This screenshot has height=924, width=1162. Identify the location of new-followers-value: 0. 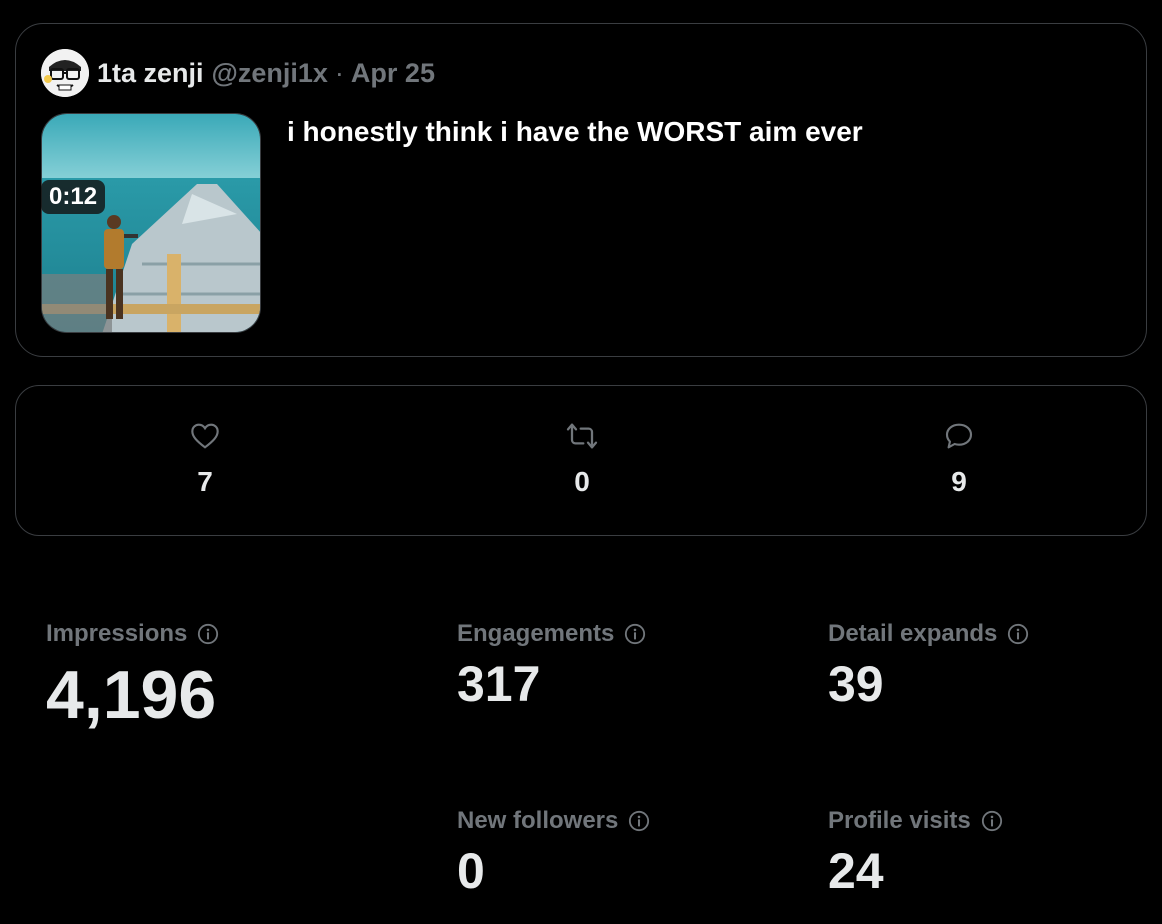
(471, 871).